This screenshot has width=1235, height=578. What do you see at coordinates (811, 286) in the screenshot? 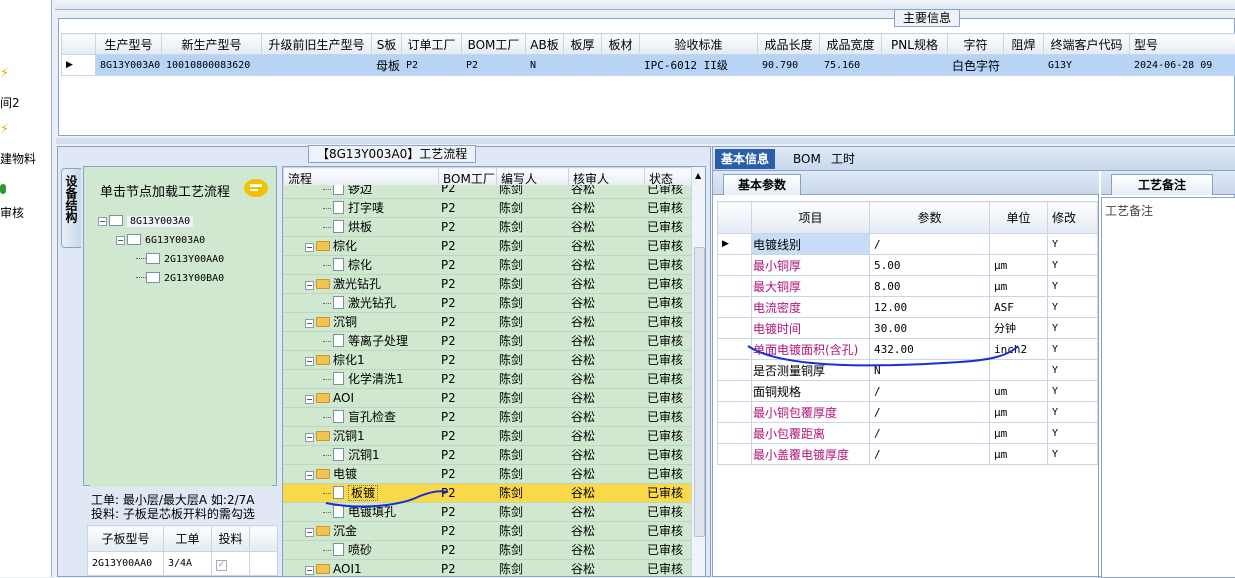
I see `param-item: 最大铜厚` at bounding box center [811, 286].